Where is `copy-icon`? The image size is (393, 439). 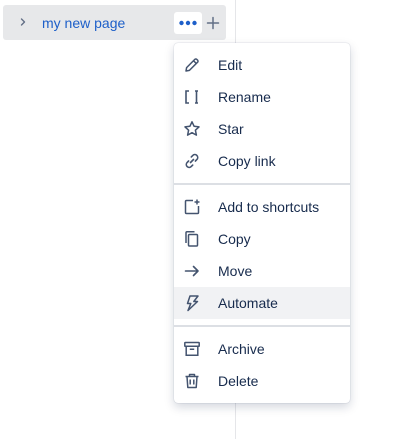 copy-icon is located at coordinates (192, 239).